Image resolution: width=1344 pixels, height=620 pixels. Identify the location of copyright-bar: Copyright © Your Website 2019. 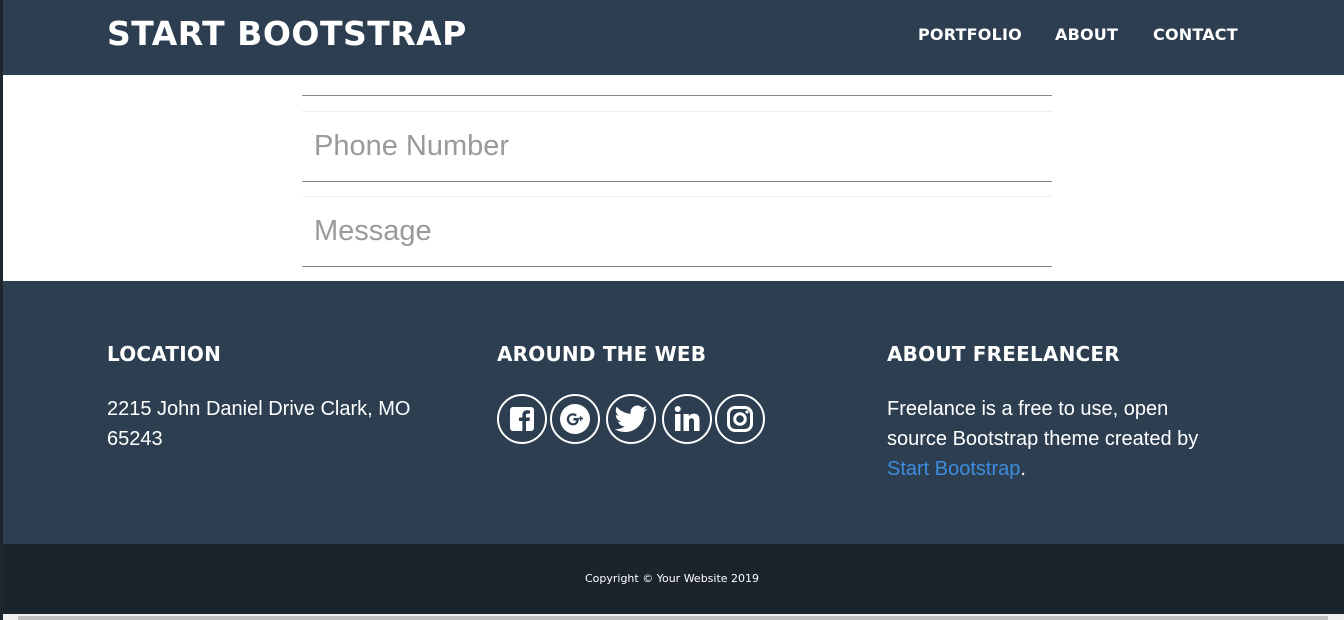
(672, 579).